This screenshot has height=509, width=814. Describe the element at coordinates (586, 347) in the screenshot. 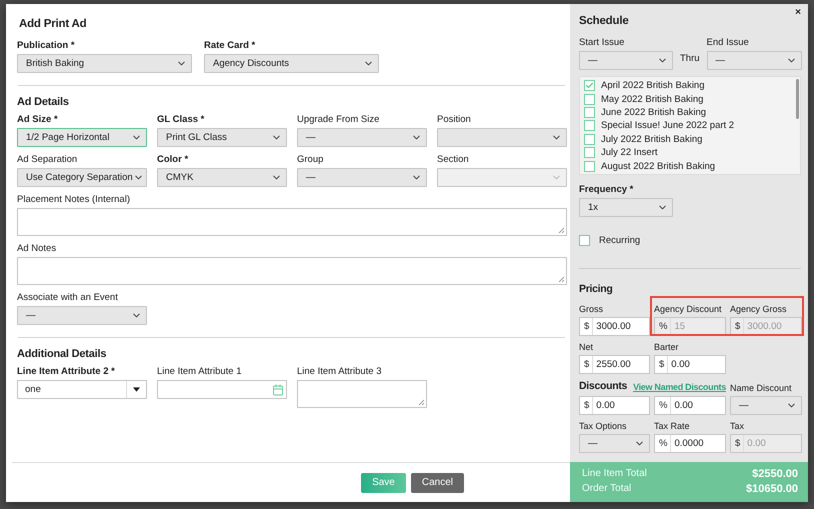

I see `field-label: Net` at that location.